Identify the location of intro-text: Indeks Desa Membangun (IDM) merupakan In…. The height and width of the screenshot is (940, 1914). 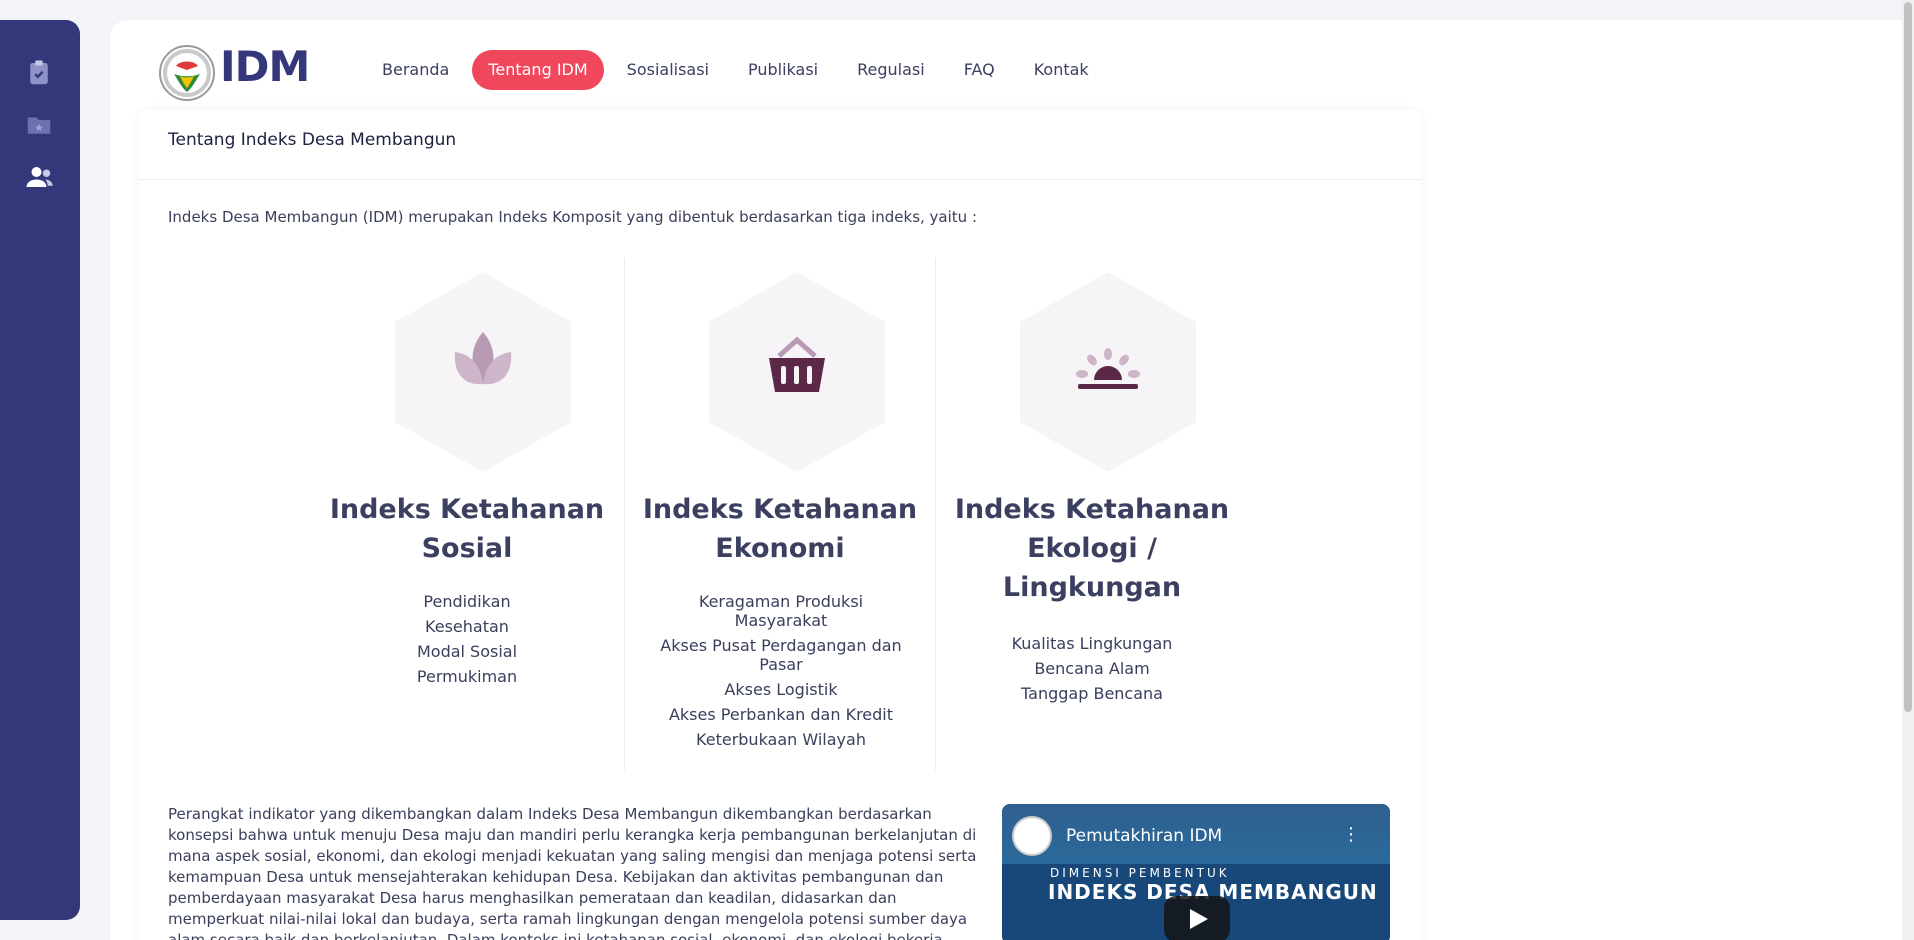
(572, 217).